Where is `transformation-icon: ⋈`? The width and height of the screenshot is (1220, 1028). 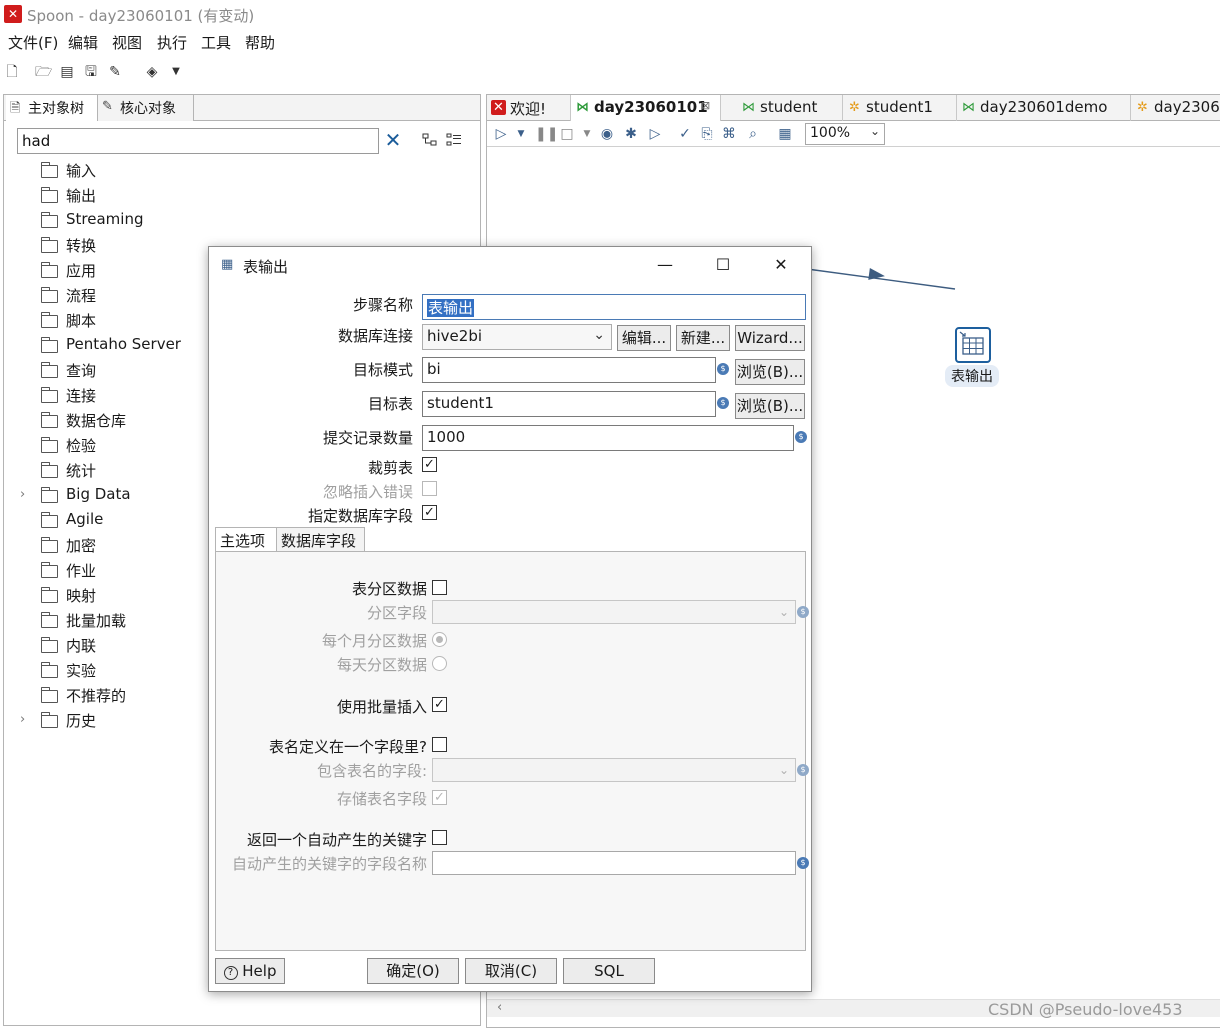 transformation-icon: ⋈ is located at coordinates (968, 107).